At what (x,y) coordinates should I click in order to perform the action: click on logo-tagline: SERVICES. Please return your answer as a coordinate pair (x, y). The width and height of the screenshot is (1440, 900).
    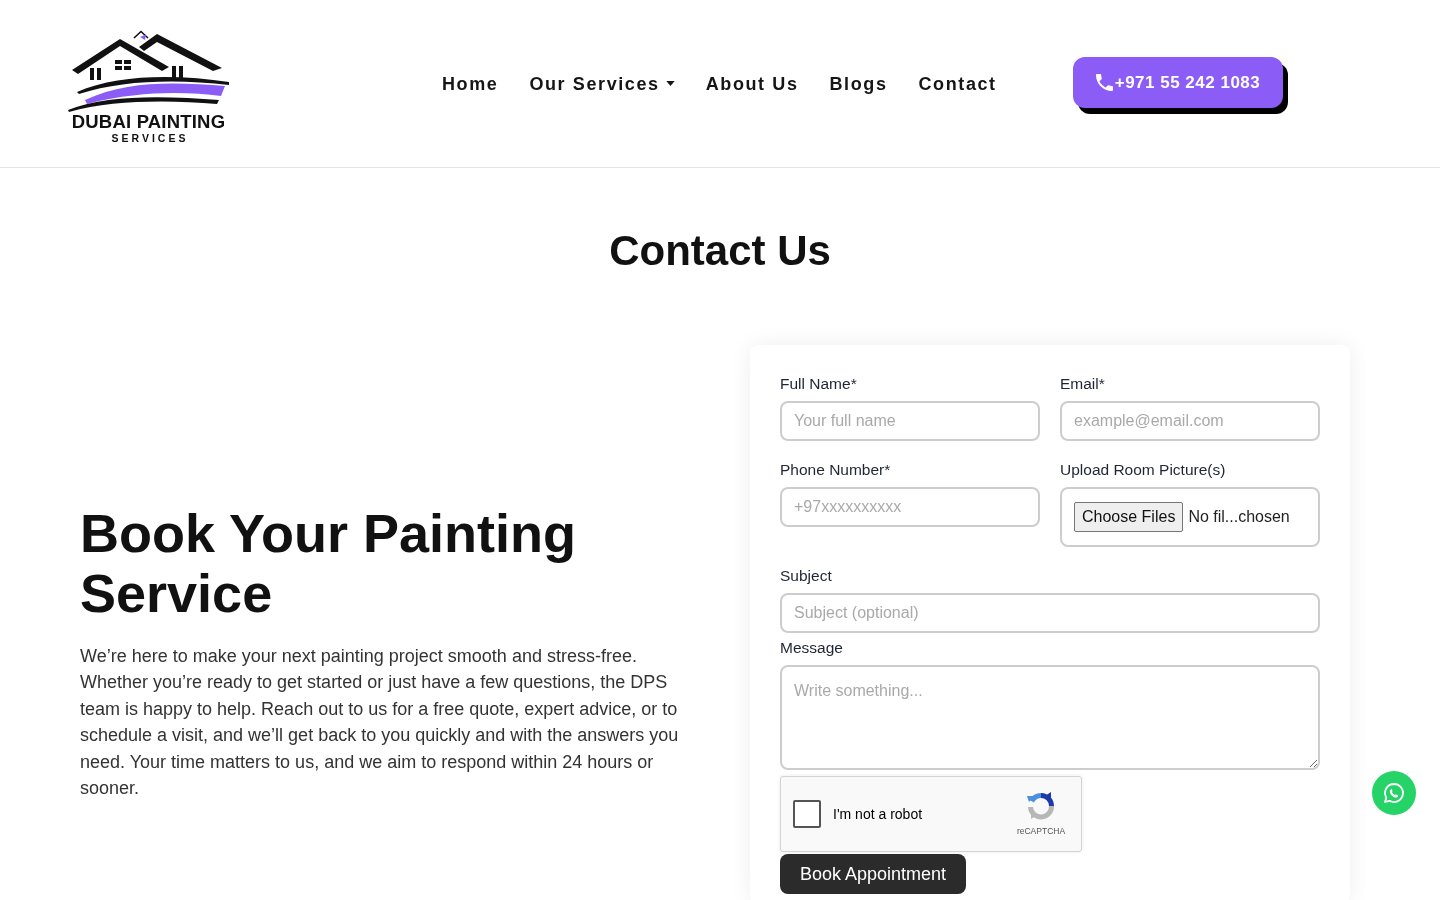
    Looking at the image, I should click on (150, 137).